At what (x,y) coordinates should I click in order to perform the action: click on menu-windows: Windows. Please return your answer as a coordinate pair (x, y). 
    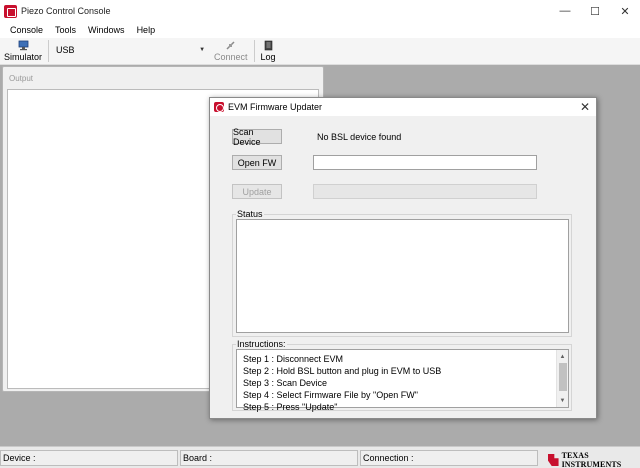
    Looking at the image, I should click on (106, 30).